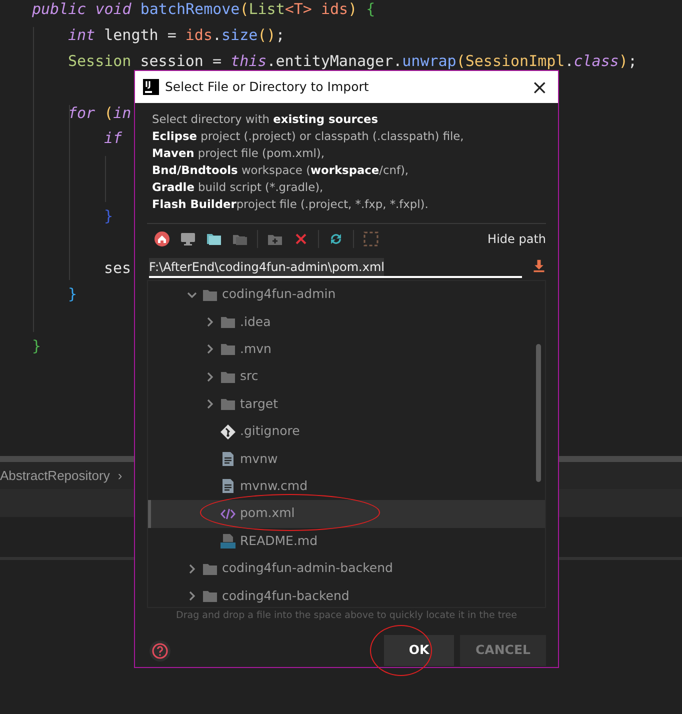 This screenshot has width=682, height=714. Describe the element at coordinates (539, 266) in the screenshot. I see `download-icon` at that location.